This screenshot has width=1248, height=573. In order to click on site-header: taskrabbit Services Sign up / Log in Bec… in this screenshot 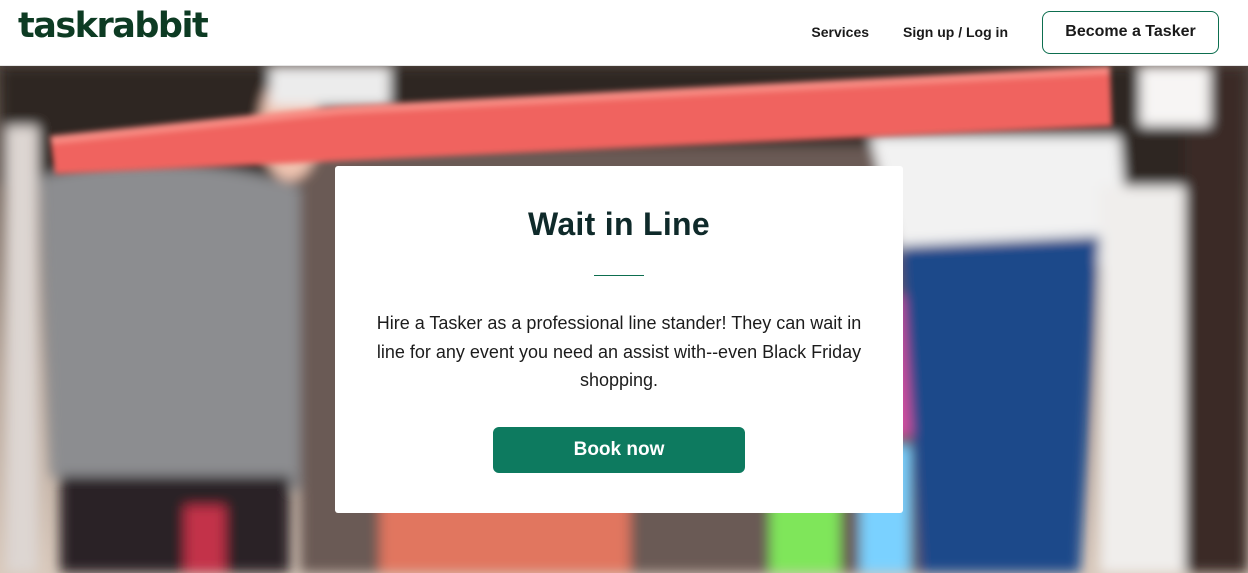, I will do `click(624, 33)`.